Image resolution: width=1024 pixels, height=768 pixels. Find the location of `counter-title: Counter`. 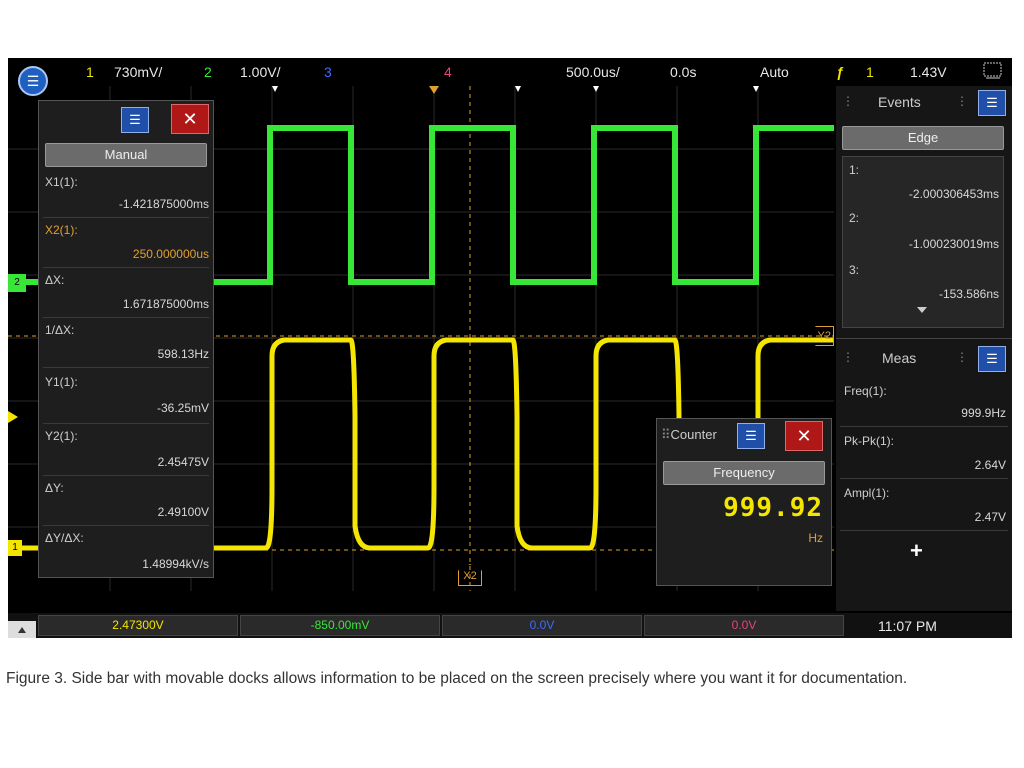

counter-title: Counter is located at coordinates (693, 434).